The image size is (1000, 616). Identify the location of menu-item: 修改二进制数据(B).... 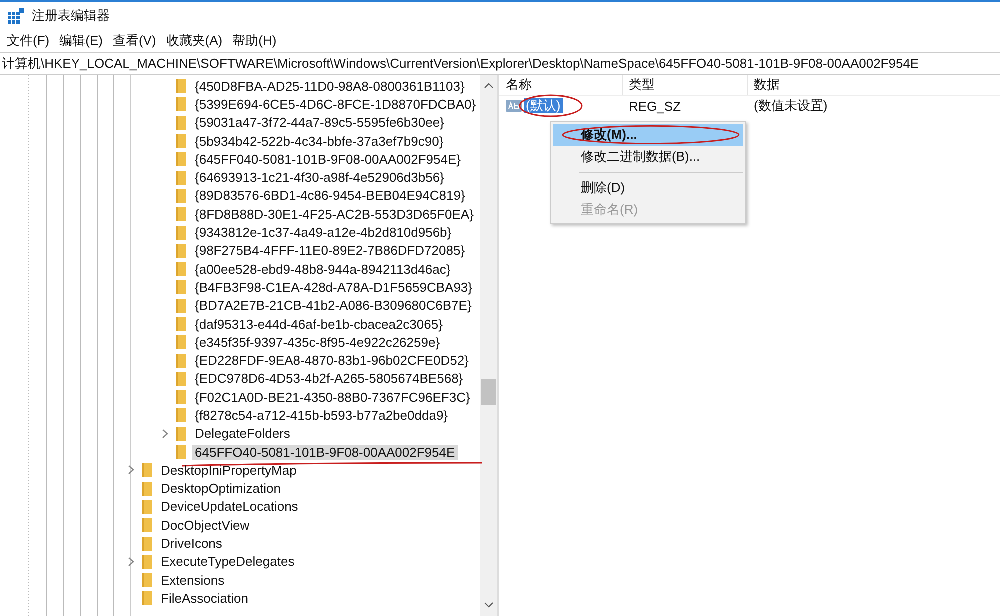
(648, 157).